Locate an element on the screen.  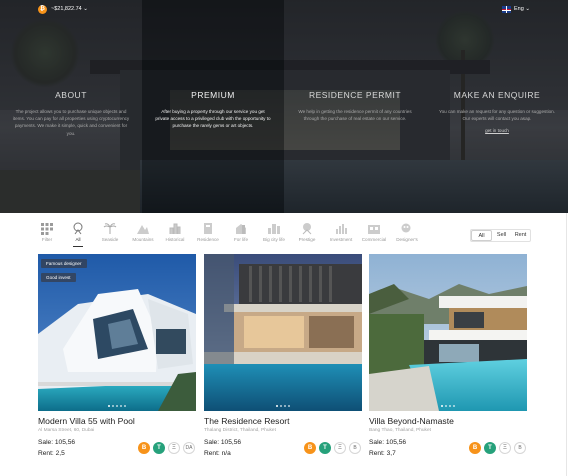
category-label: Seaside is located at coordinates (110, 239).